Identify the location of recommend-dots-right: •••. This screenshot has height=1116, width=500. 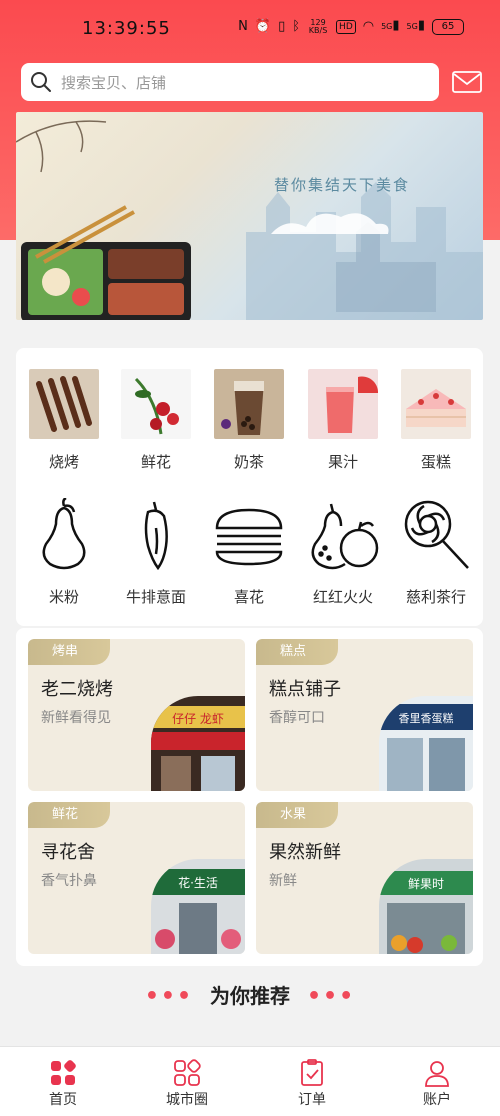
(331, 996).